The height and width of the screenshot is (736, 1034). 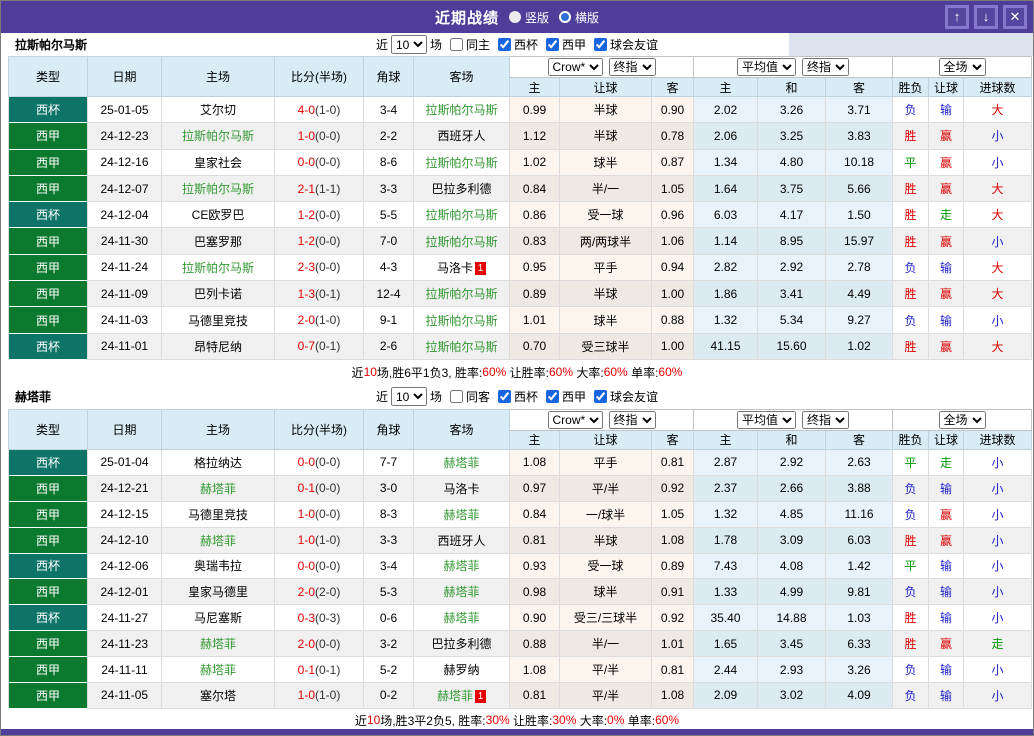 What do you see at coordinates (534, 618) in the screenshot?
I see `asian-home-odds: 0.90` at bounding box center [534, 618].